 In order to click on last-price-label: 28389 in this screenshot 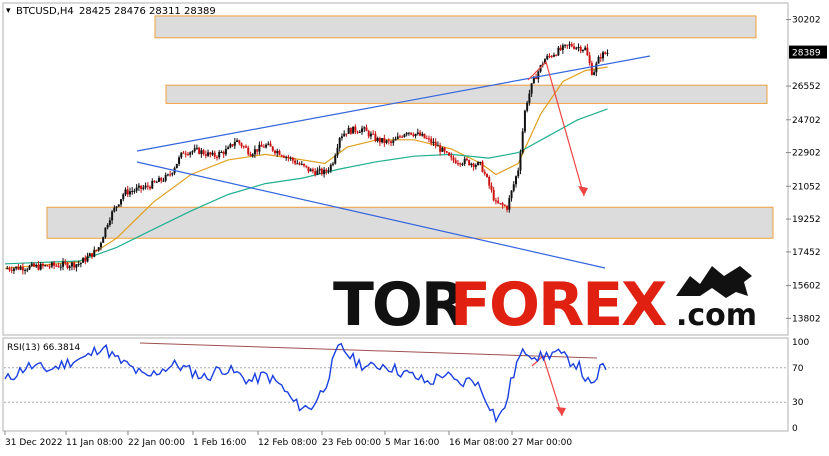, I will do `click(806, 54)`.